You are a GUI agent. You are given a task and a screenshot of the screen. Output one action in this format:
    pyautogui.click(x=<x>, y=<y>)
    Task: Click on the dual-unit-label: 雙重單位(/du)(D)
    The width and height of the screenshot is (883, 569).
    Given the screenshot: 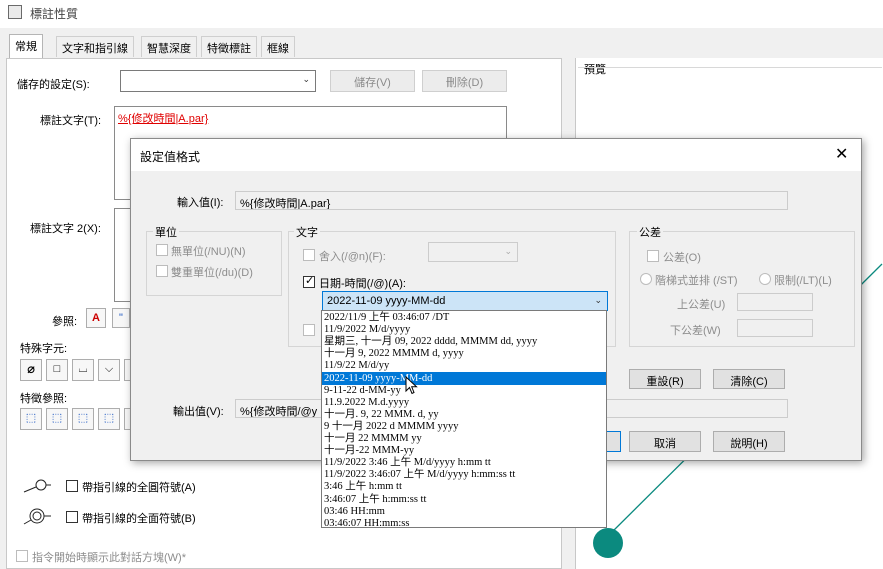 What is the action you would take?
    pyautogui.click(x=212, y=273)
    